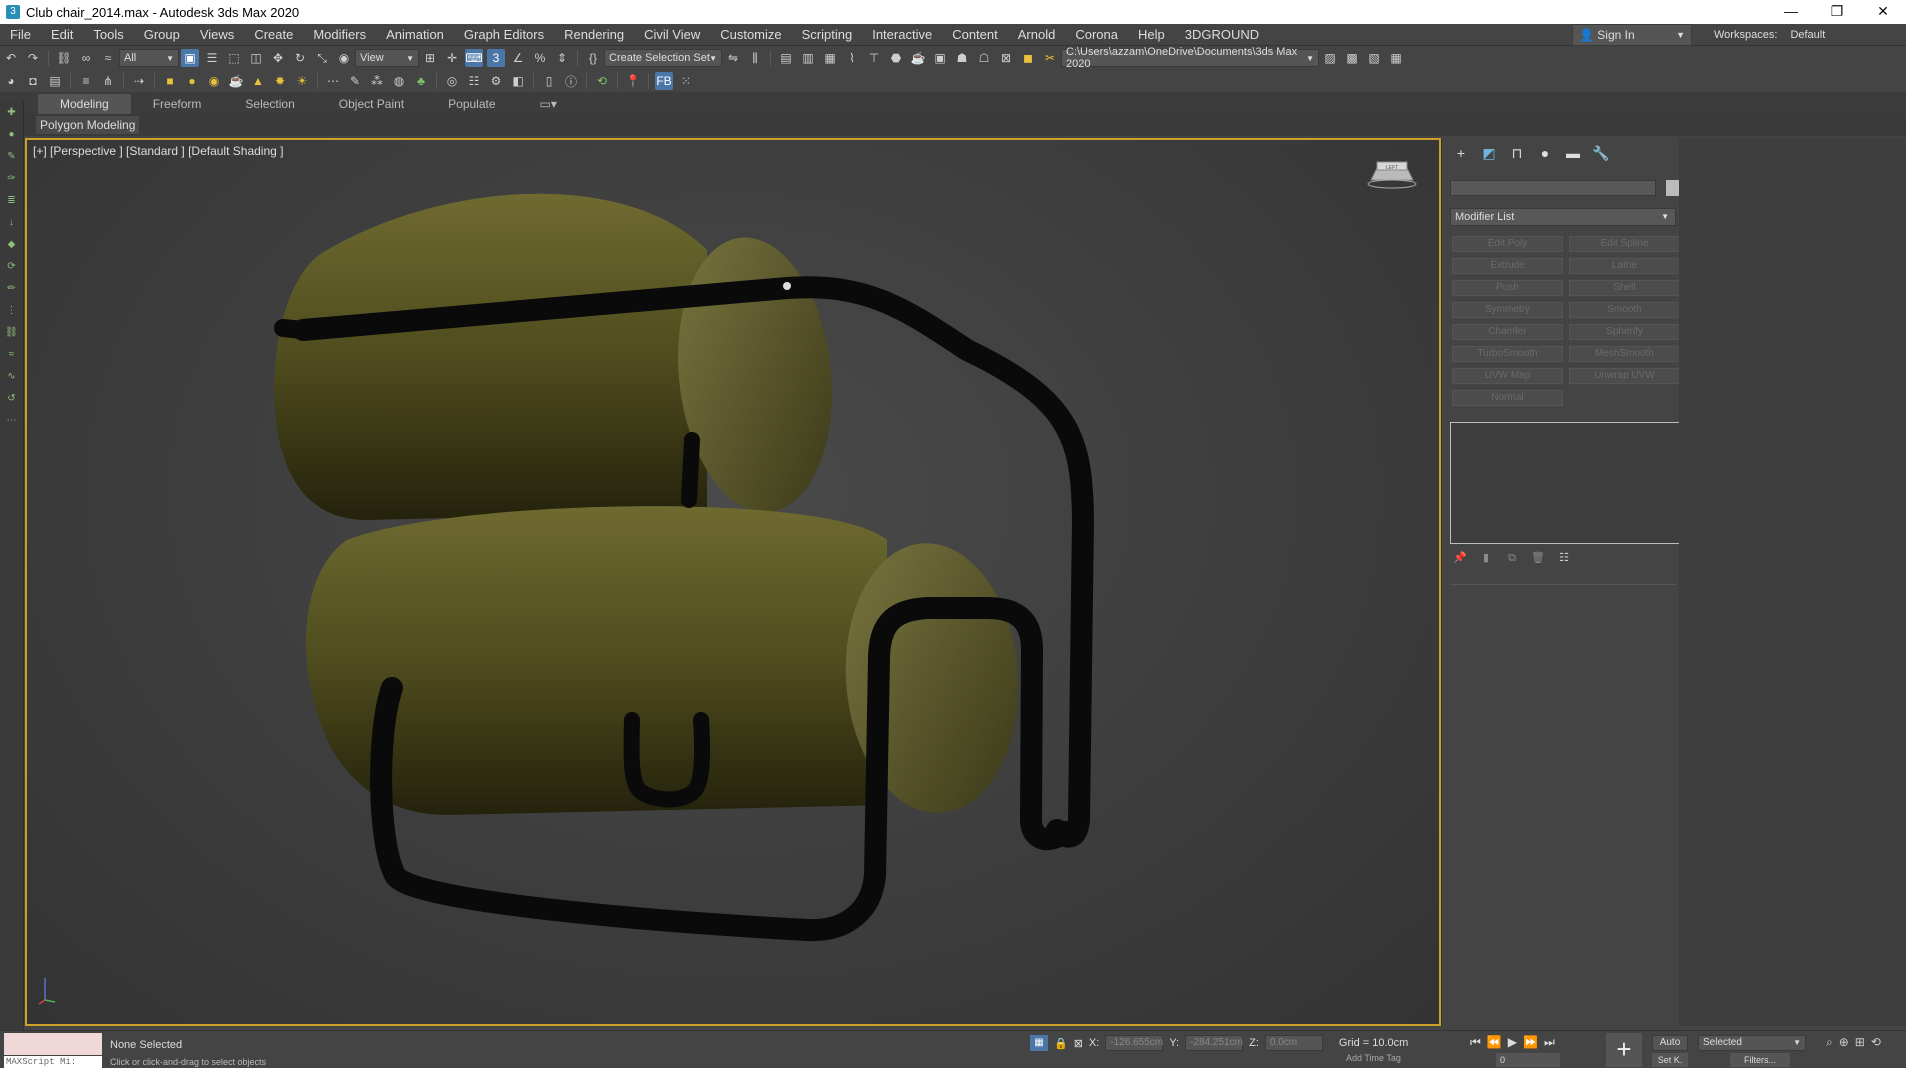  Describe the element at coordinates (1507, 310) in the screenshot. I see `modifier-button: Symmetry` at that location.